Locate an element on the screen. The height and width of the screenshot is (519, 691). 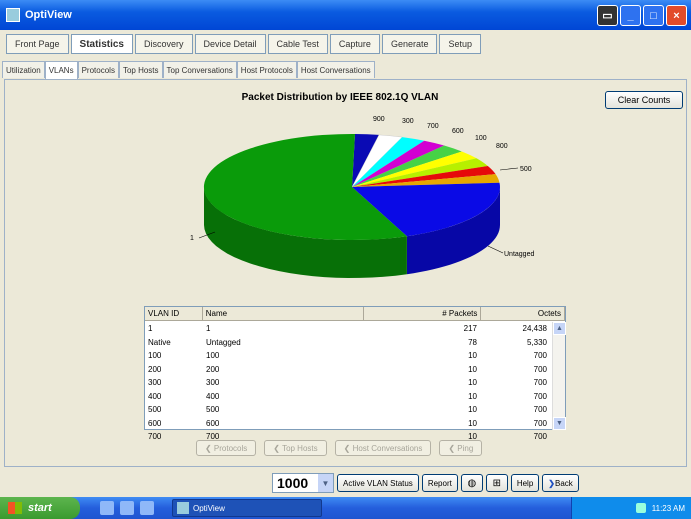
ie-icon is located at coordinates (107, 508).